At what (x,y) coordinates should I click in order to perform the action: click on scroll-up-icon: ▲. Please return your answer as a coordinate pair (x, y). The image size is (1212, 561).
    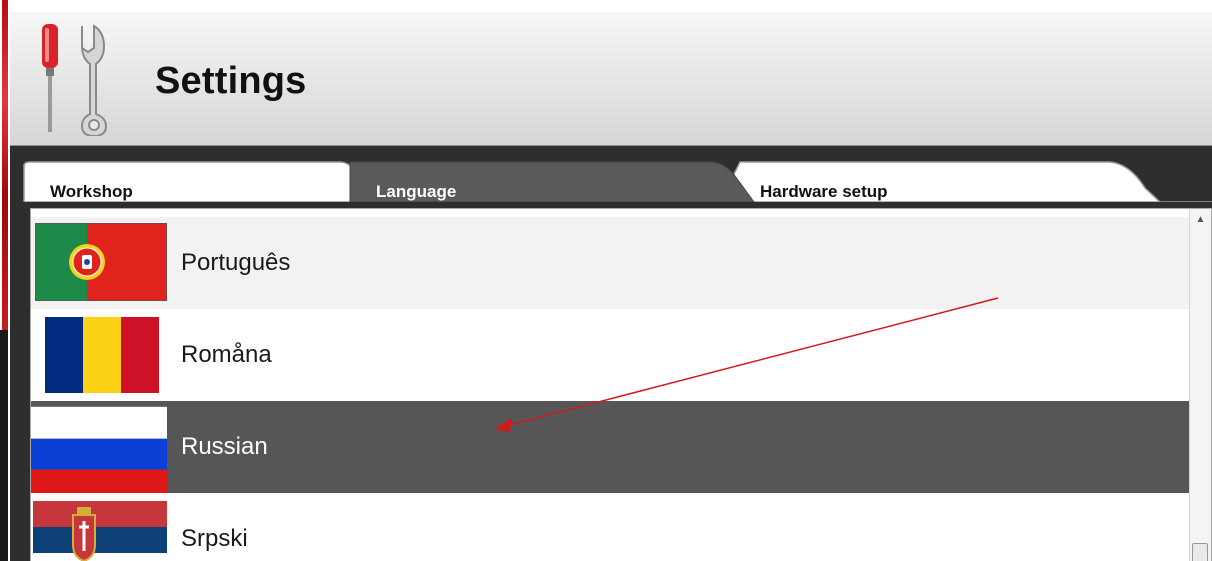
    Looking at the image, I should click on (1200, 220).